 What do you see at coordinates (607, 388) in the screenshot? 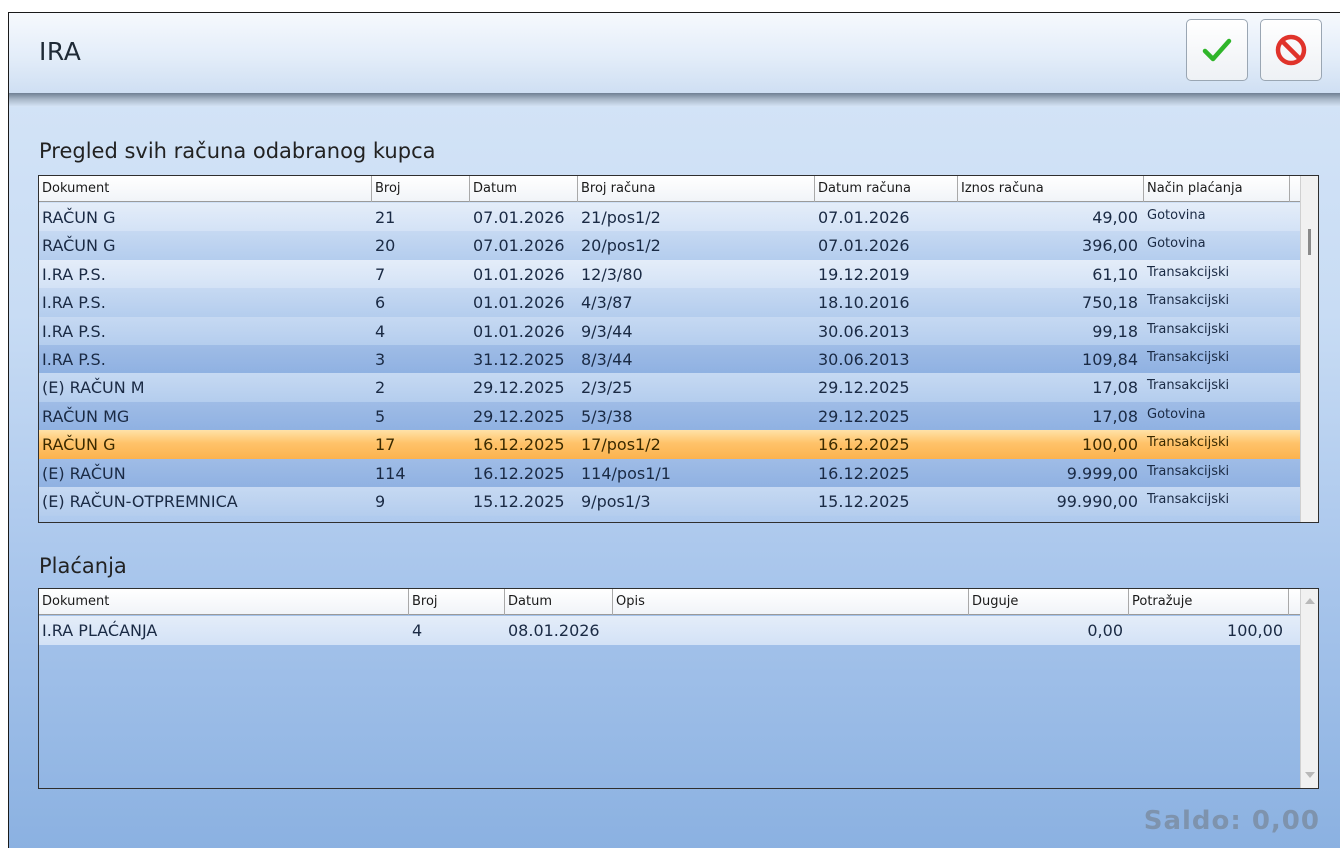
I see `invoices-table-cell: 2/3/25` at bounding box center [607, 388].